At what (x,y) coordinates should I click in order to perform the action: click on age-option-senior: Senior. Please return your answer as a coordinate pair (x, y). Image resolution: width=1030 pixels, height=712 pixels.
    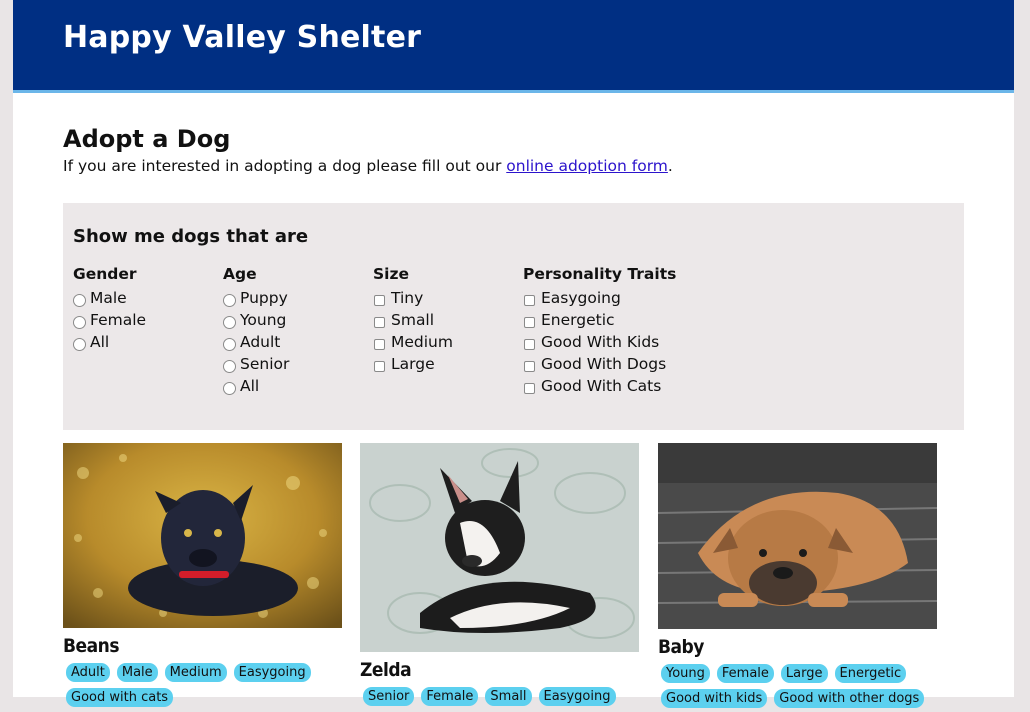
    Looking at the image, I should click on (256, 364).